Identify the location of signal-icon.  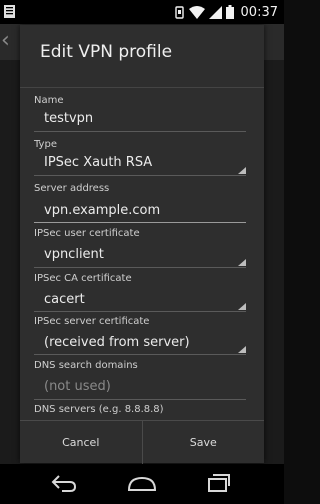
(215, 12).